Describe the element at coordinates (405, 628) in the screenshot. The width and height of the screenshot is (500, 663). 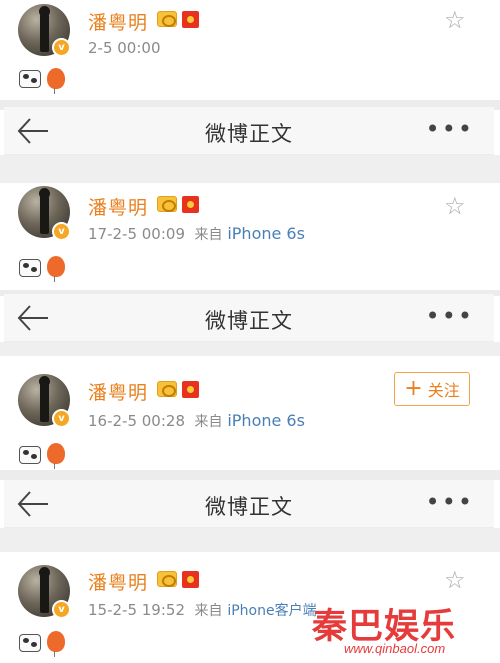
I see `watermark-logo: 秦巴娱乐 www.qinbaol.com` at that location.